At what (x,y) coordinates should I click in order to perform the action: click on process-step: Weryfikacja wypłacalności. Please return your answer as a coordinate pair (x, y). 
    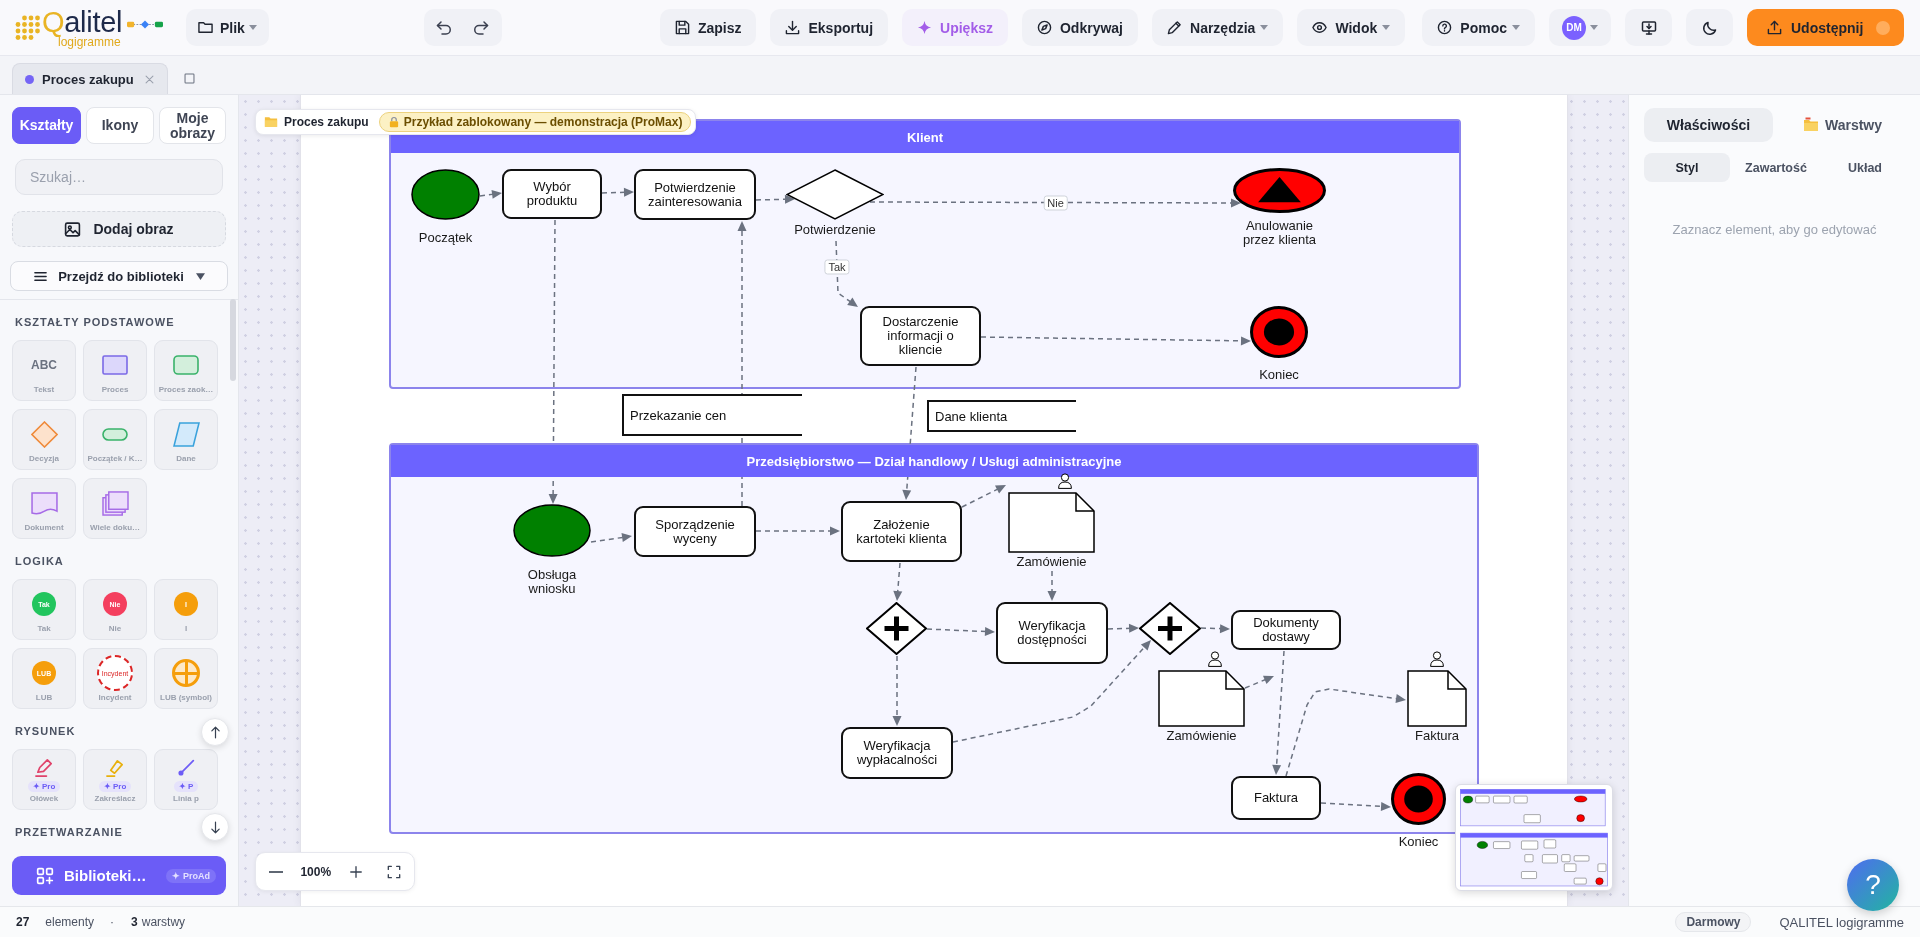
    Looking at the image, I should click on (897, 753).